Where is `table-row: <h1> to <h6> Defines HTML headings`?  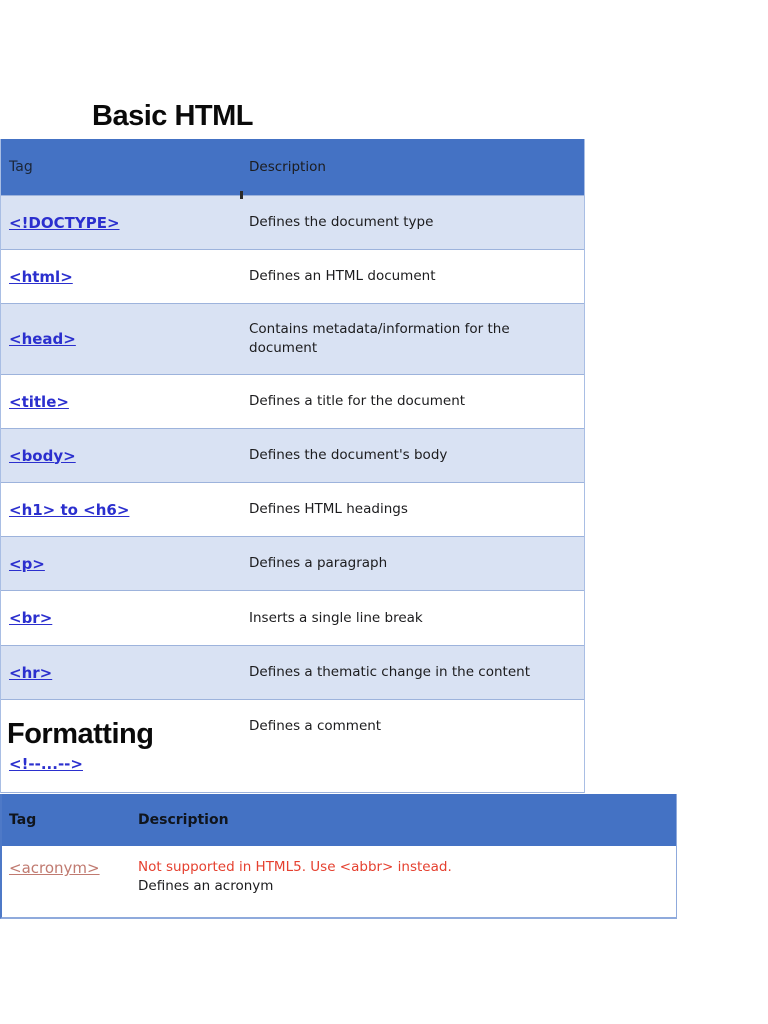
table-row: <h1> to <h6> Defines HTML headings is located at coordinates (292, 510).